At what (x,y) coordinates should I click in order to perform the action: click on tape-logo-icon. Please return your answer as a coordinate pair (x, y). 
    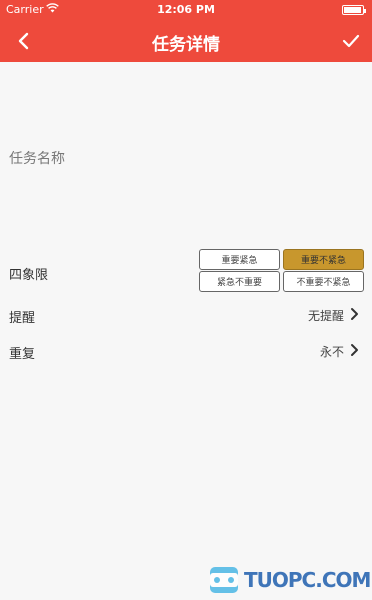
    Looking at the image, I should click on (224, 580).